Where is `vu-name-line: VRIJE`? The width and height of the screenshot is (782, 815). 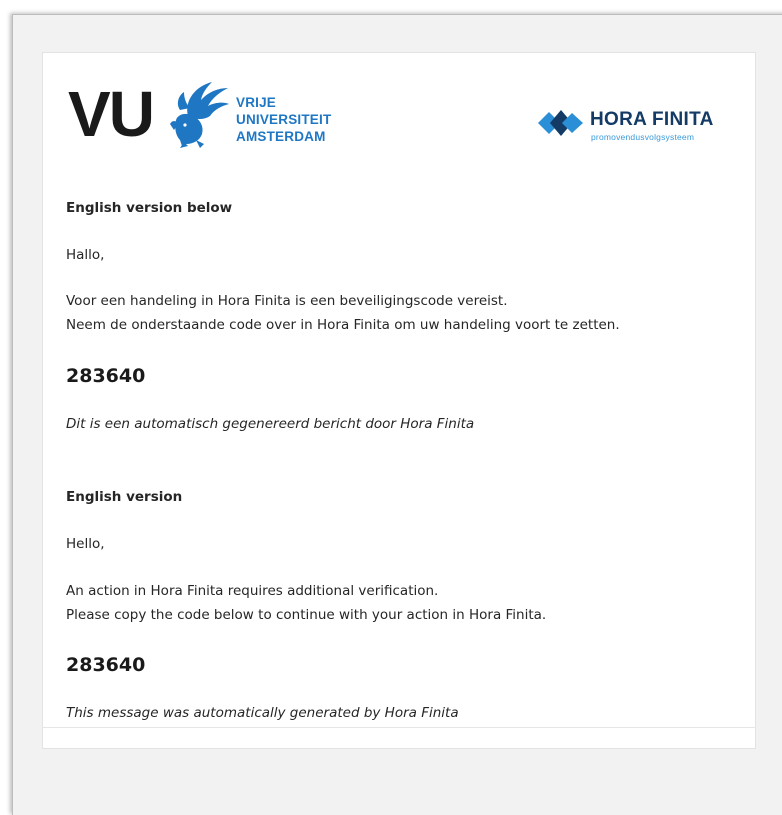
vu-name-line: VRIJE is located at coordinates (256, 102).